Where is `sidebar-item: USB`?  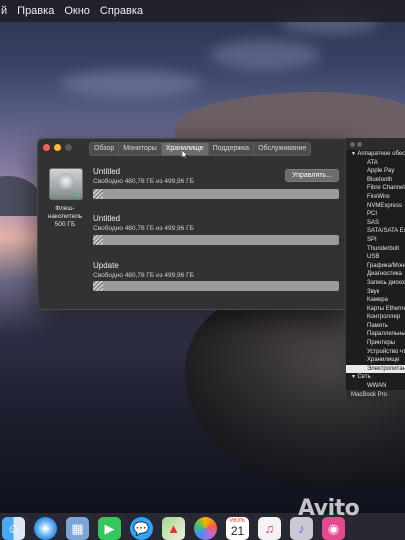
sidebar-item: USB is located at coordinates (375, 257).